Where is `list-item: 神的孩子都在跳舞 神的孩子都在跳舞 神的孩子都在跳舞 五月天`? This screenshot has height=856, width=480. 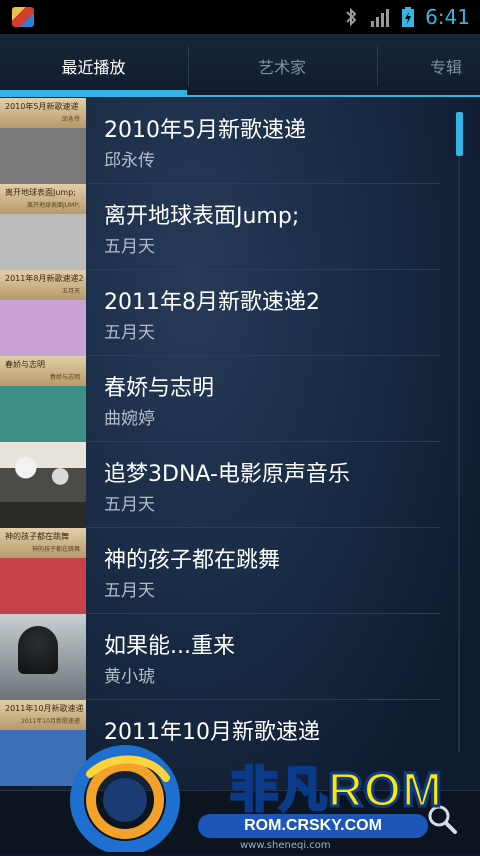
list-item: 神的孩子都在跳舞 神的孩子都在跳舞 神的孩子都在跳舞 五月天 is located at coordinates (220, 571).